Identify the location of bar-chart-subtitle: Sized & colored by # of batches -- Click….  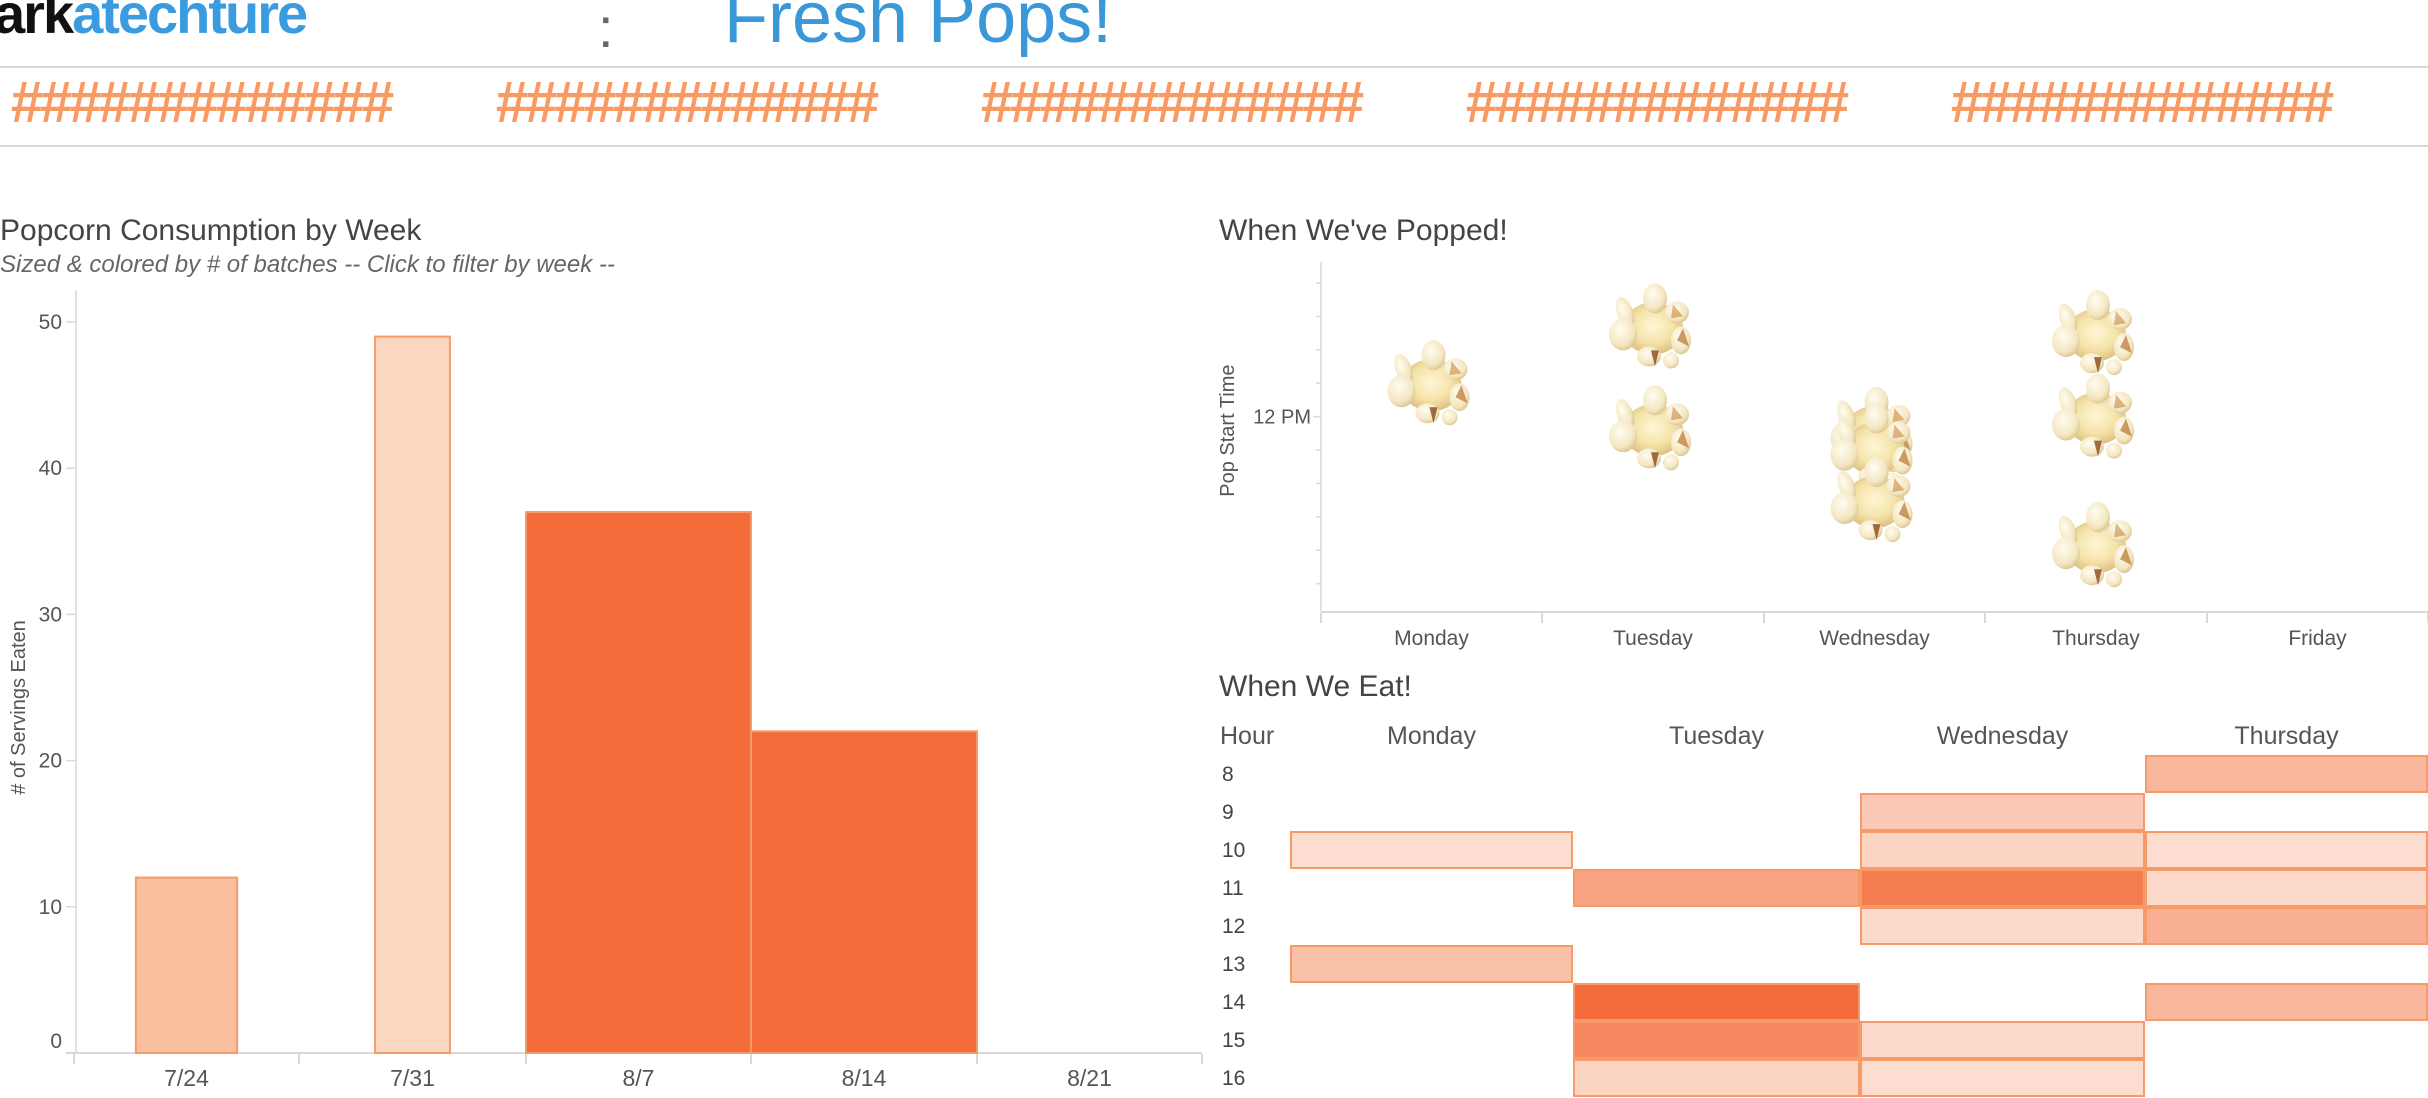
(307, 264).